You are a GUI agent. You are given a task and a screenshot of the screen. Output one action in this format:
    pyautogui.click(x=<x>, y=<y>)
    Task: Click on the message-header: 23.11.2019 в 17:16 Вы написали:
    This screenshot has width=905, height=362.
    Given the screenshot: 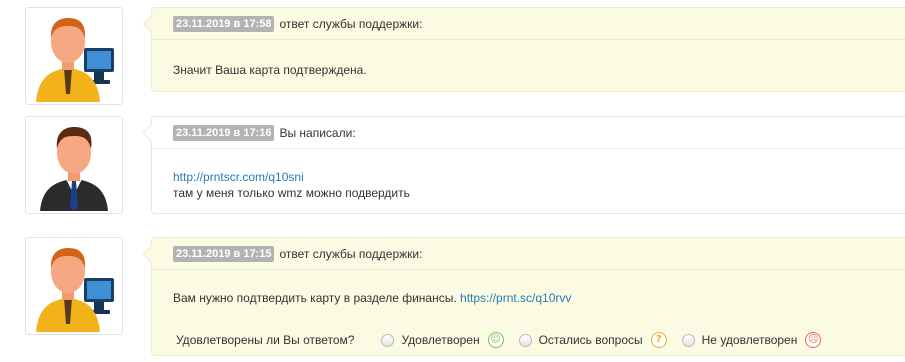 What is the action you would take?
    pyautogui.click(x=528, y=133)
    